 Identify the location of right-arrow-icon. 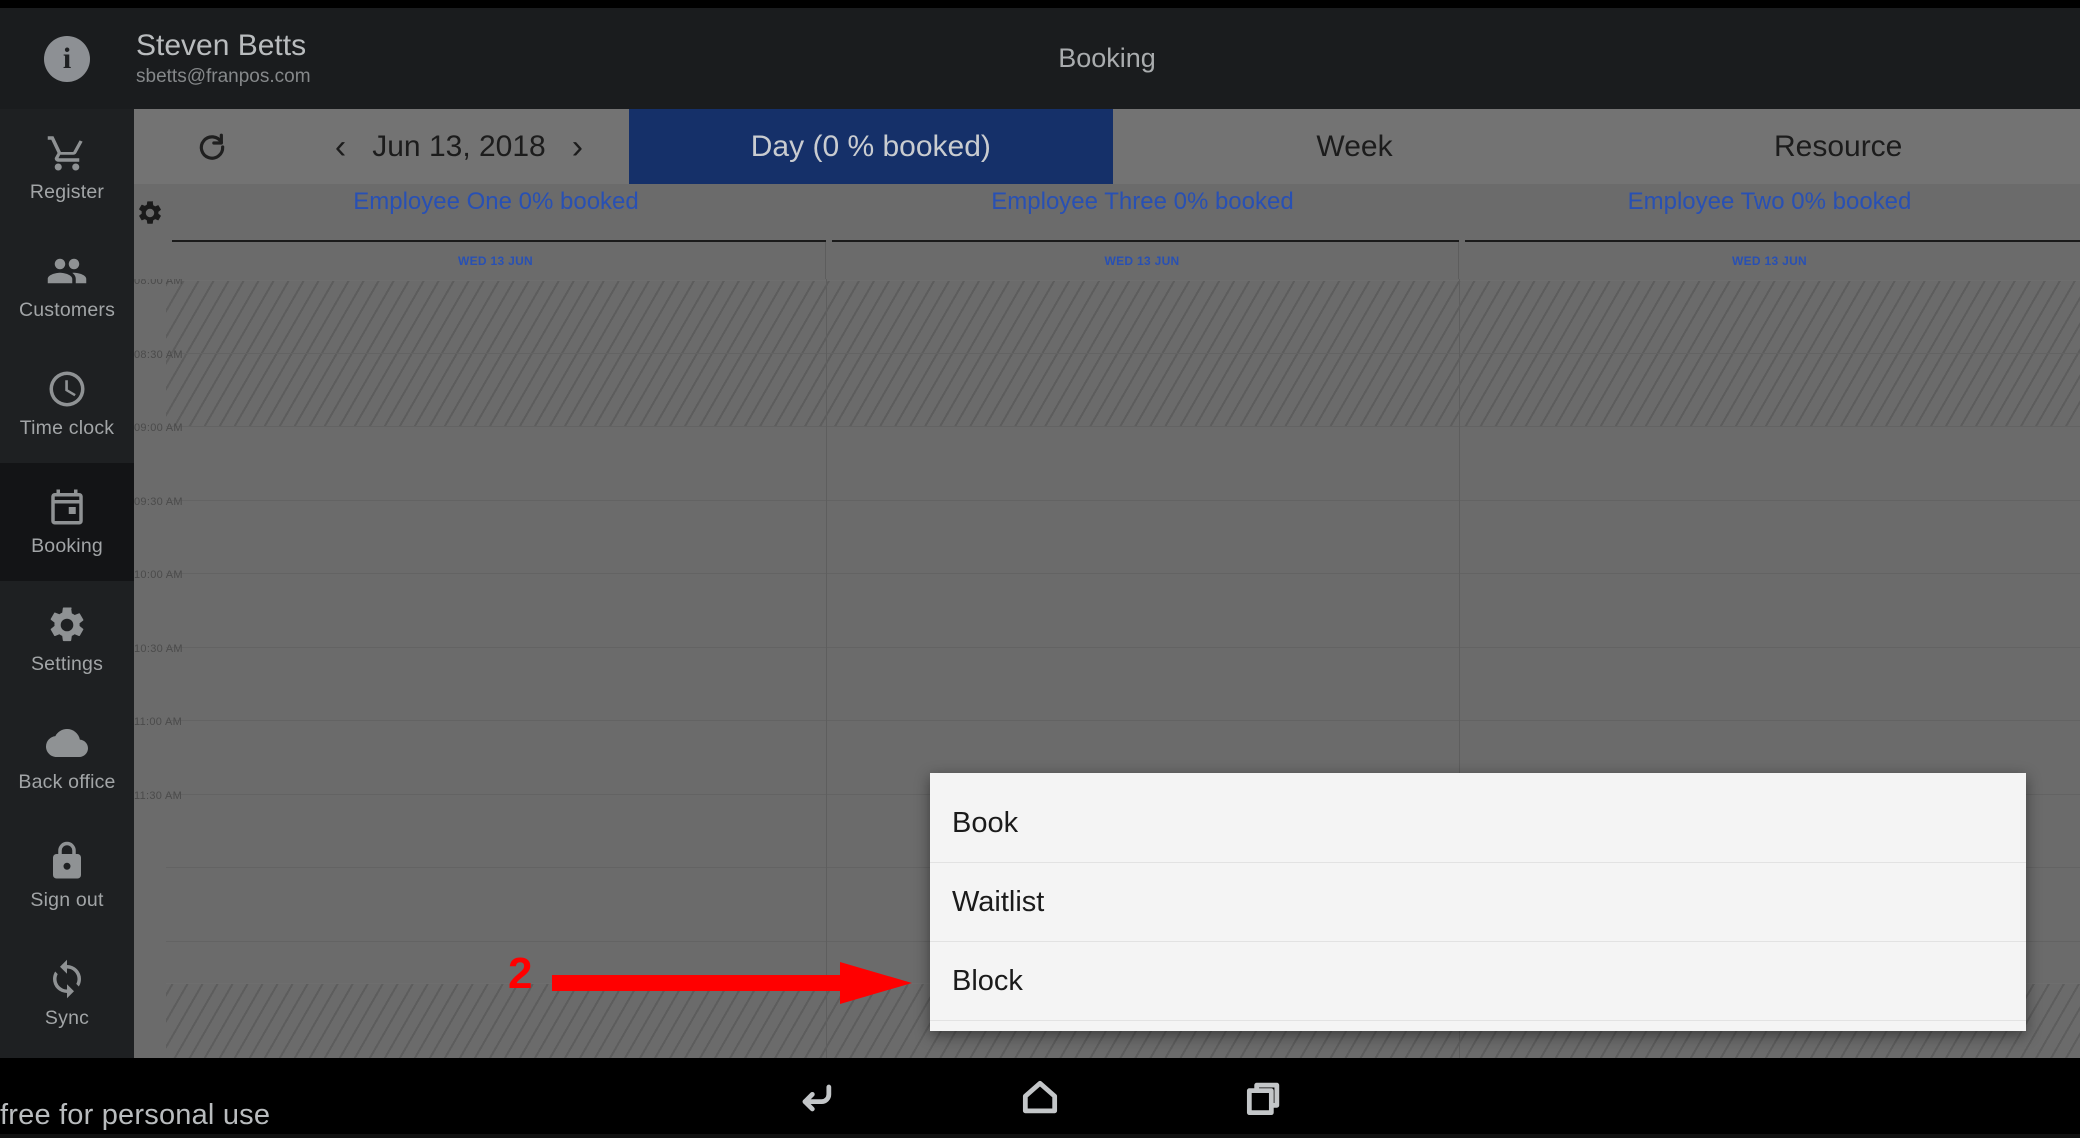
(732, 983).